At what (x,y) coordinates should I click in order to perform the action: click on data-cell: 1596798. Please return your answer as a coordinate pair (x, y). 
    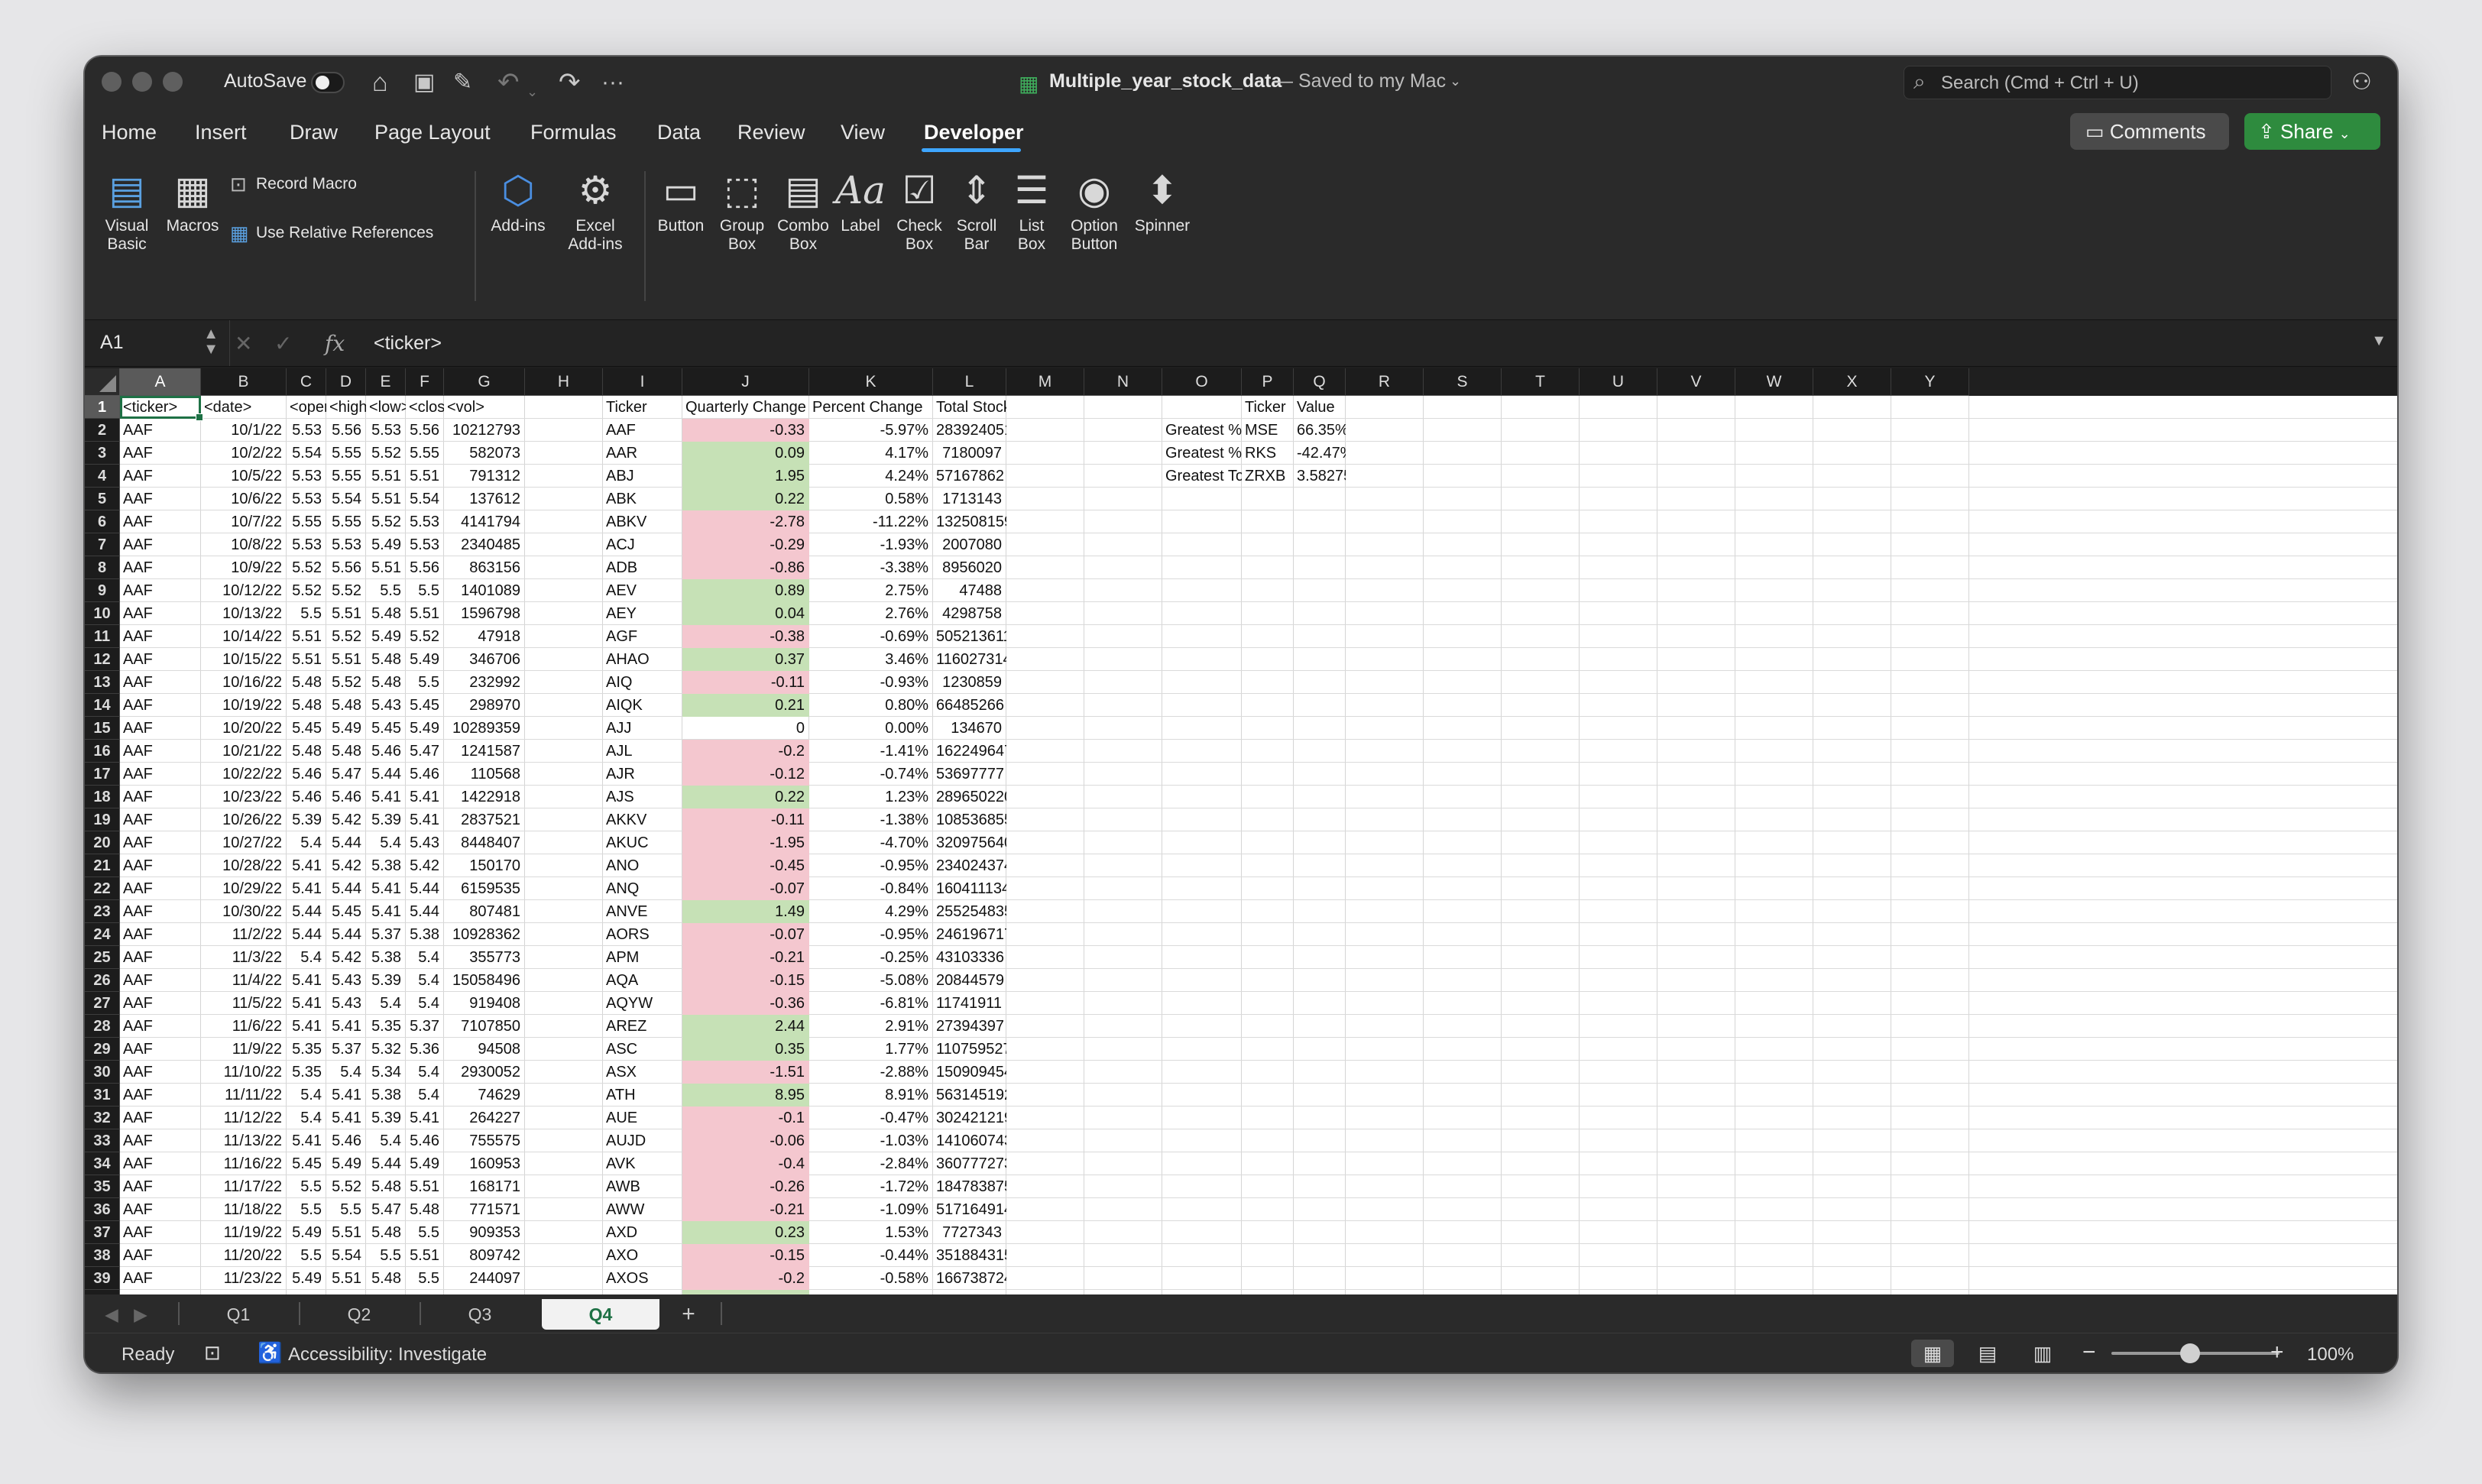
    Looking at the image, I should click on (484, 614).